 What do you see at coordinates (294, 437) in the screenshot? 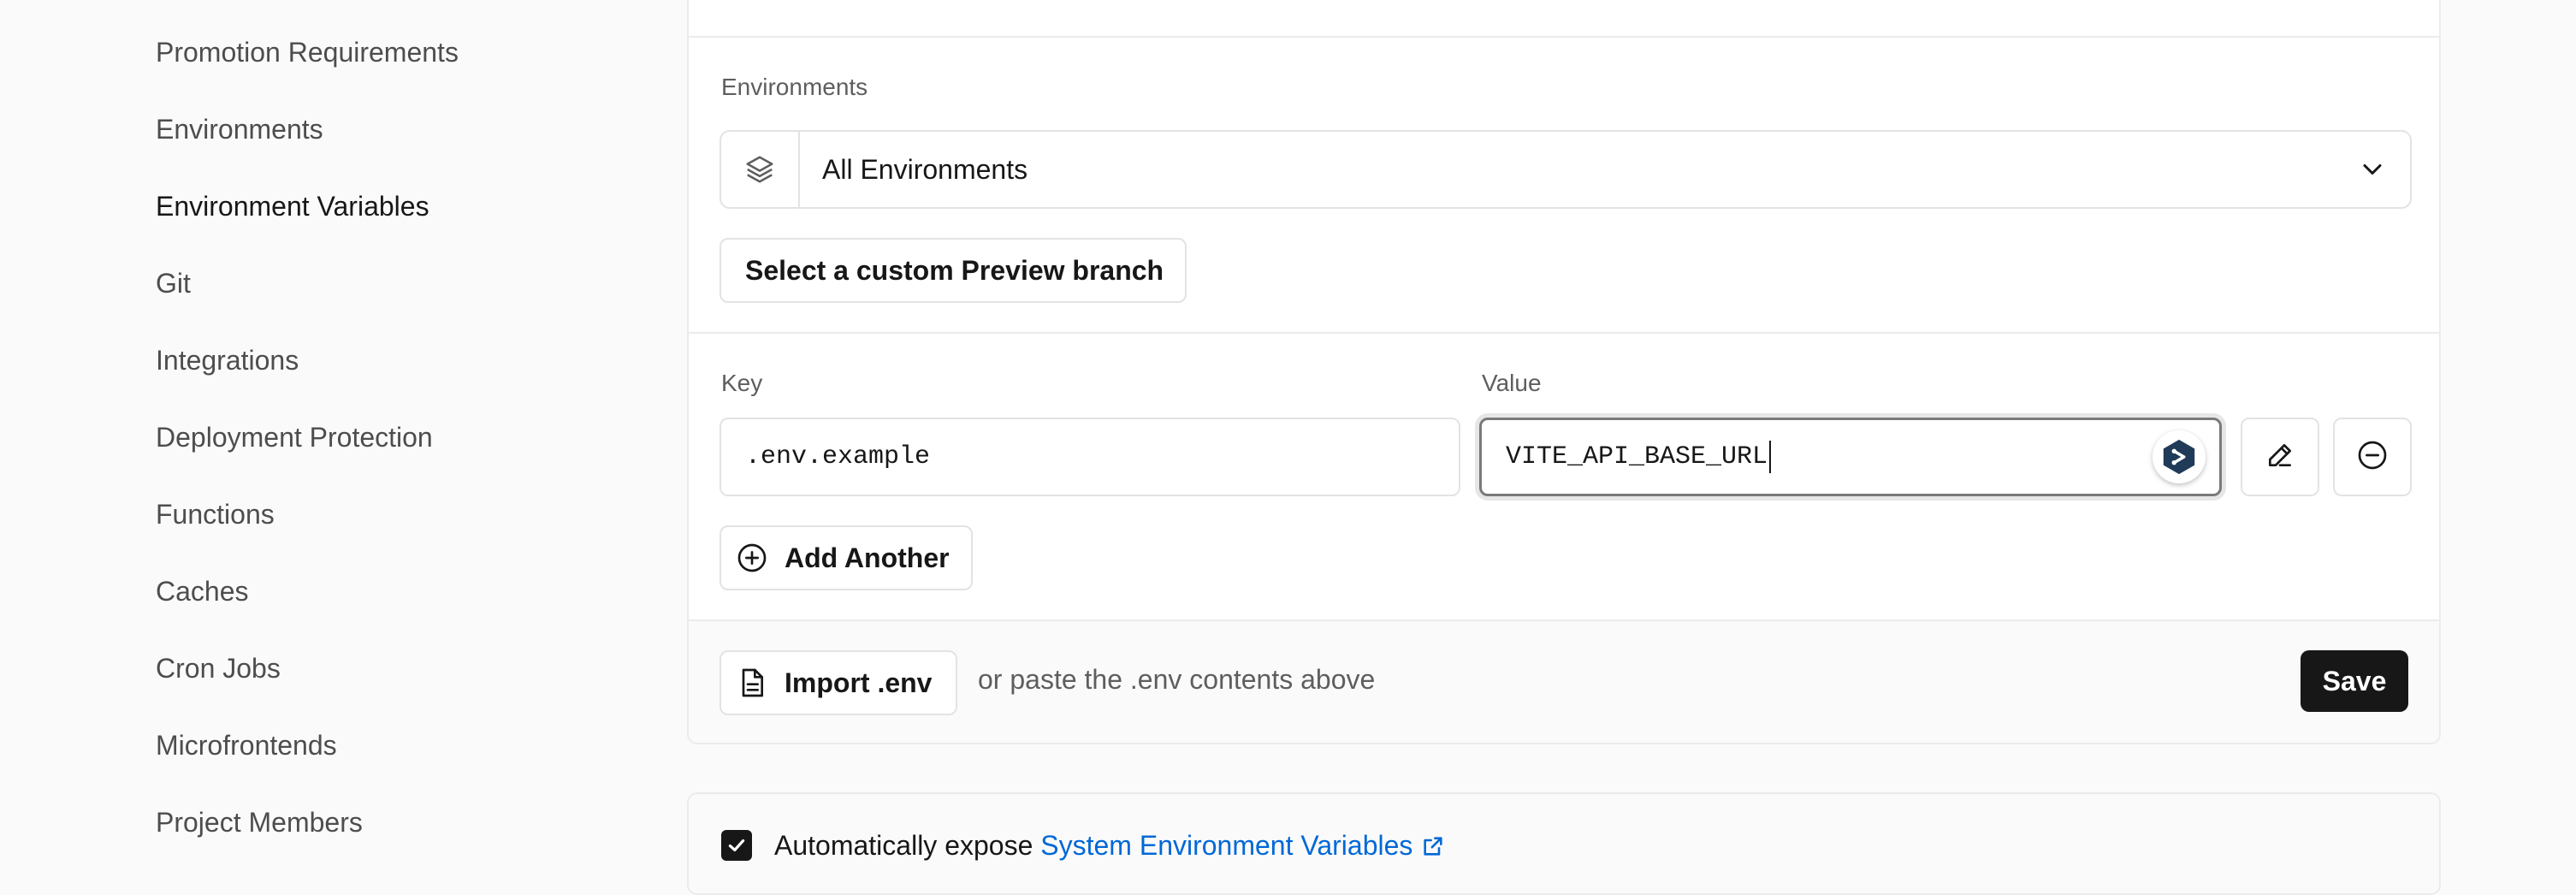
I see `sidebar-item-deployment-protection: Deployment Protection` at bounding box center [294, 437].